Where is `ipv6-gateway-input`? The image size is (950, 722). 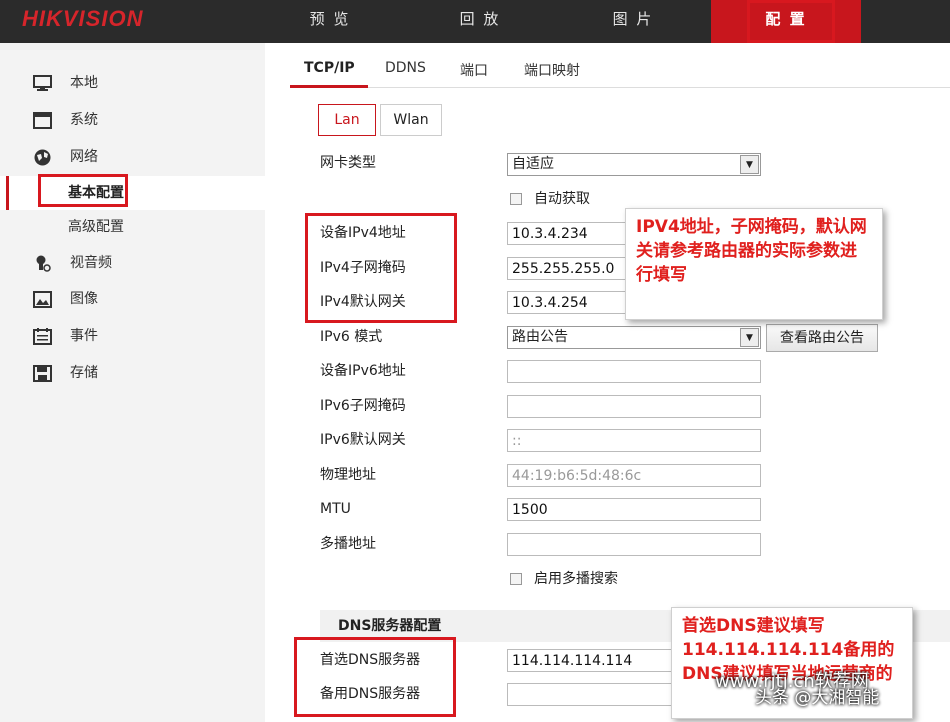
ipv6-gateway-input is located at coordinates (634, 440).